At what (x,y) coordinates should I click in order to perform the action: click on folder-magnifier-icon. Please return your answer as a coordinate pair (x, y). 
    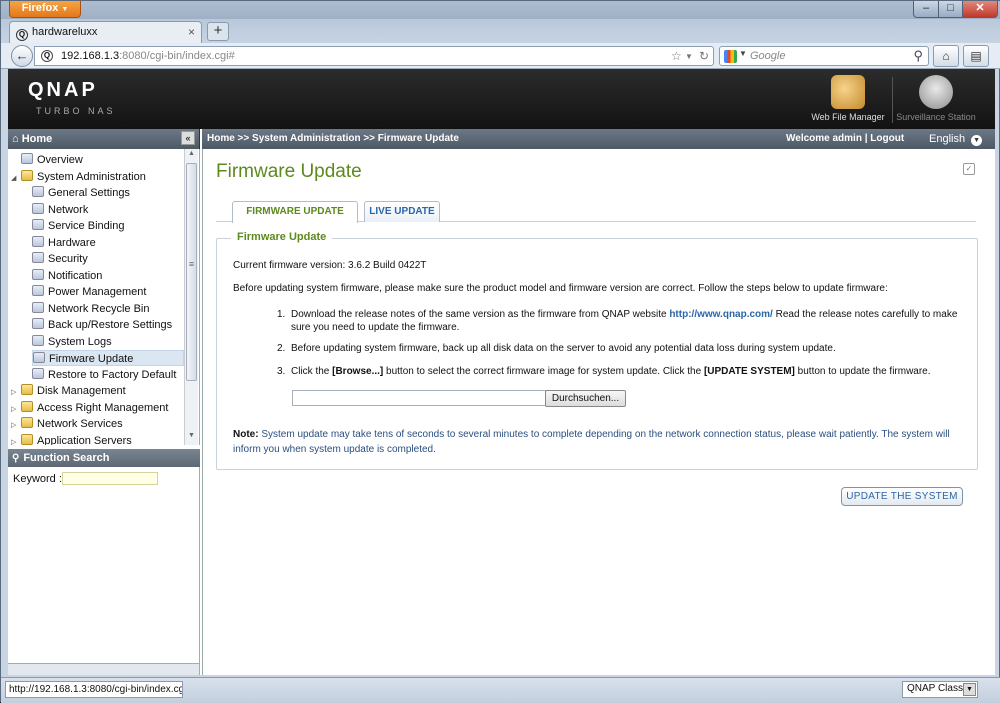
    Looking at the image, I should click on (848, 92).